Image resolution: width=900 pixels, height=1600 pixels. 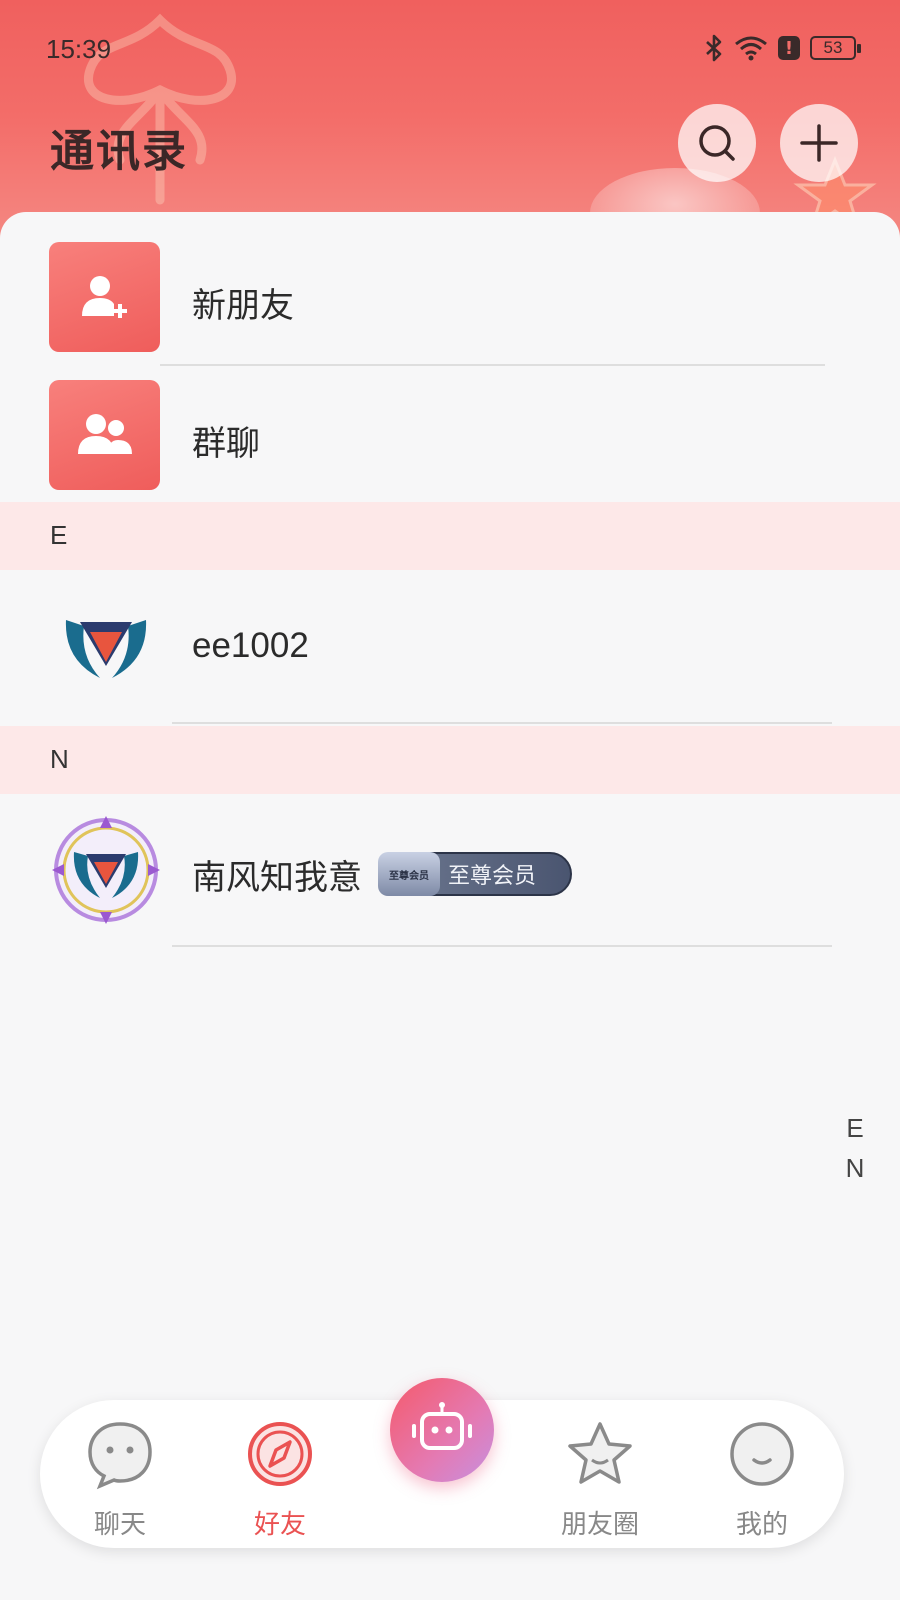 I want to click on nav-label-me: 我的, so click(x=761, y=1525).